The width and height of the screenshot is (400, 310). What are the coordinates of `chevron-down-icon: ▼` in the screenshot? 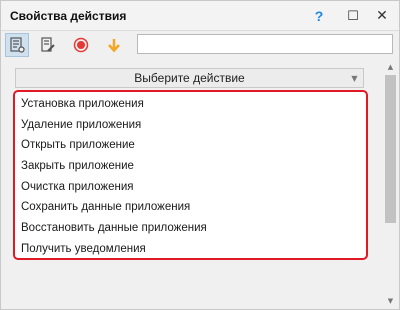 It's located at (354, 78).